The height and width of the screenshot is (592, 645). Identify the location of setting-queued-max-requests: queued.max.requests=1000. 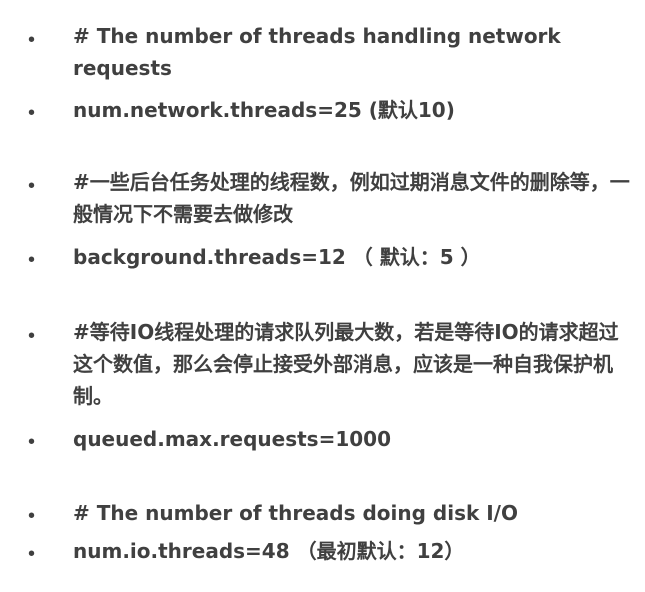
(232, 439).